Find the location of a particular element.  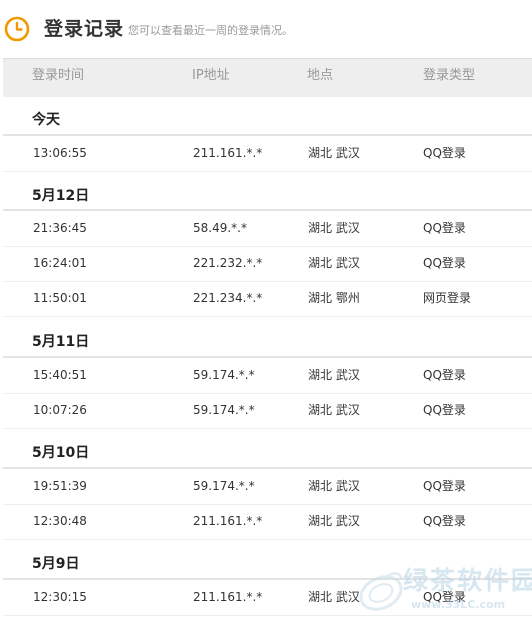

table-row: 16:24:01 221.232.*.* 湖北 武汉 QQ登录 is located at coordinates (267, 264).